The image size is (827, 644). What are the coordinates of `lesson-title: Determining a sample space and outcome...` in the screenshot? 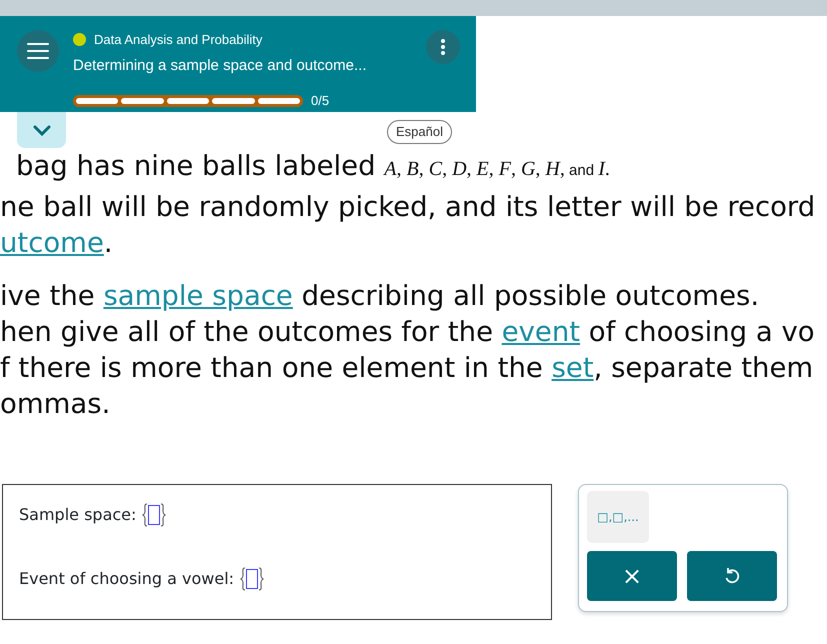 It's located at (220, 66).